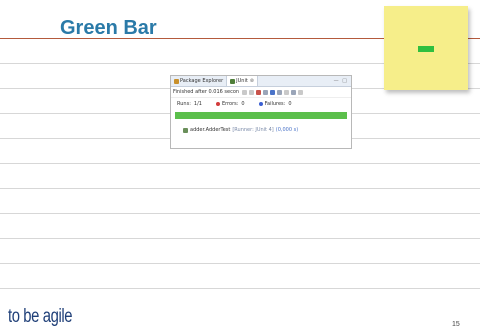 This screenshot has width=480, height=335. What do you see at coordinates (294, 92) in the screenshot?
I see `history-icon` at bounding box center [294, 92].